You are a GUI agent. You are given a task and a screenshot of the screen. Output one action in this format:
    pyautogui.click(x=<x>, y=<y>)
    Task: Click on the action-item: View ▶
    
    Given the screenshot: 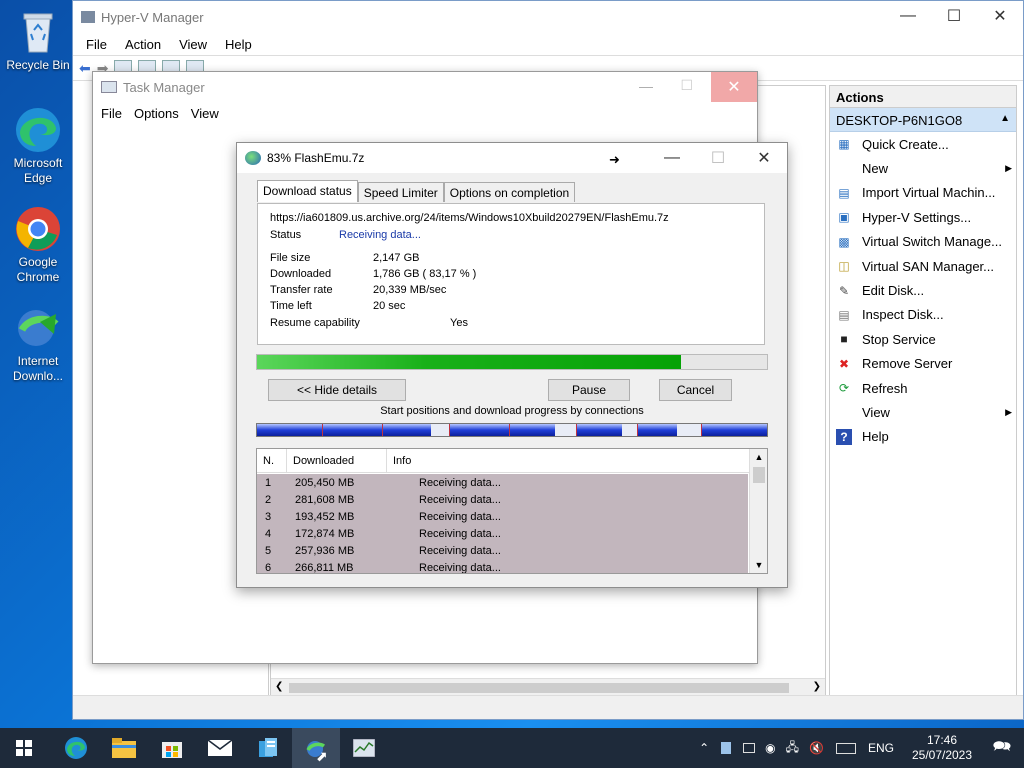 What is the action you would take?
    pyautogui.click(x=923, y=412)
    